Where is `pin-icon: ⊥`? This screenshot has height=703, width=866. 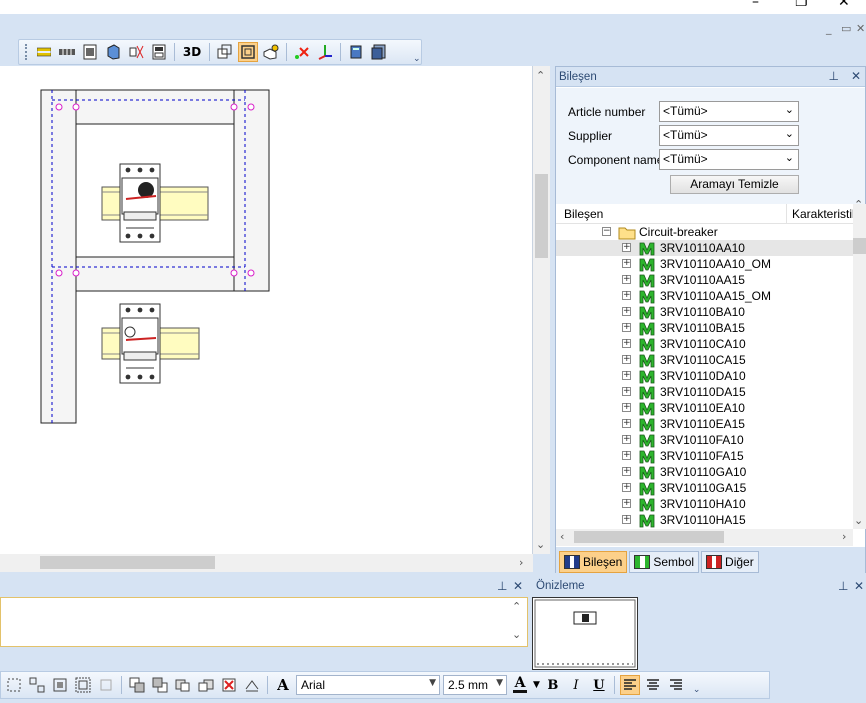
pin-icon: ⊥ is located at coordinates (833, 76).